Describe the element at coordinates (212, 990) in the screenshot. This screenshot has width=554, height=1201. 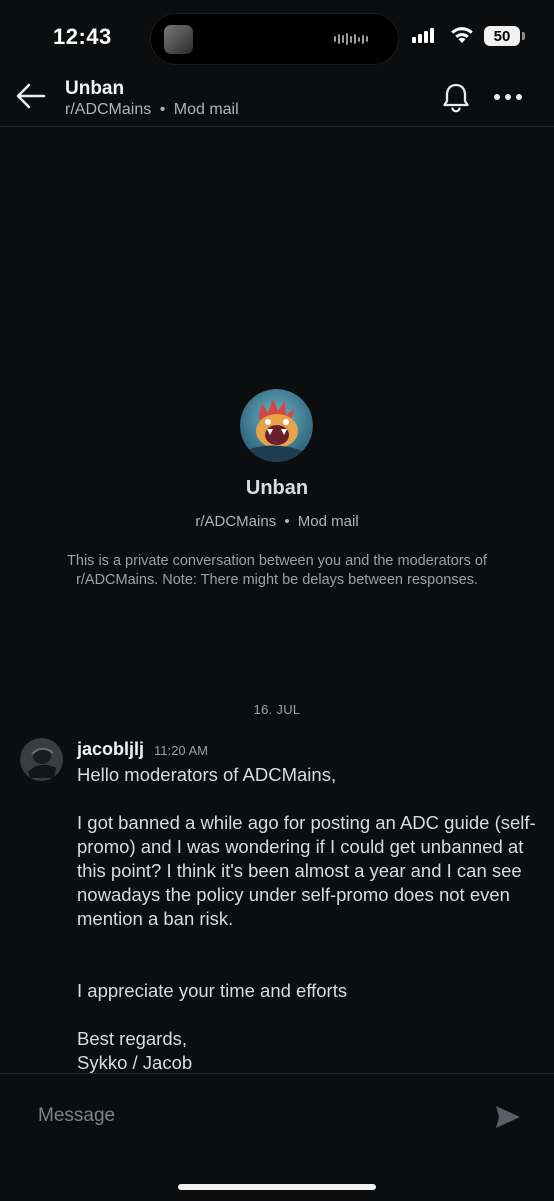
I see `message-paragraph: I appreciate your time and efforts` at that location.